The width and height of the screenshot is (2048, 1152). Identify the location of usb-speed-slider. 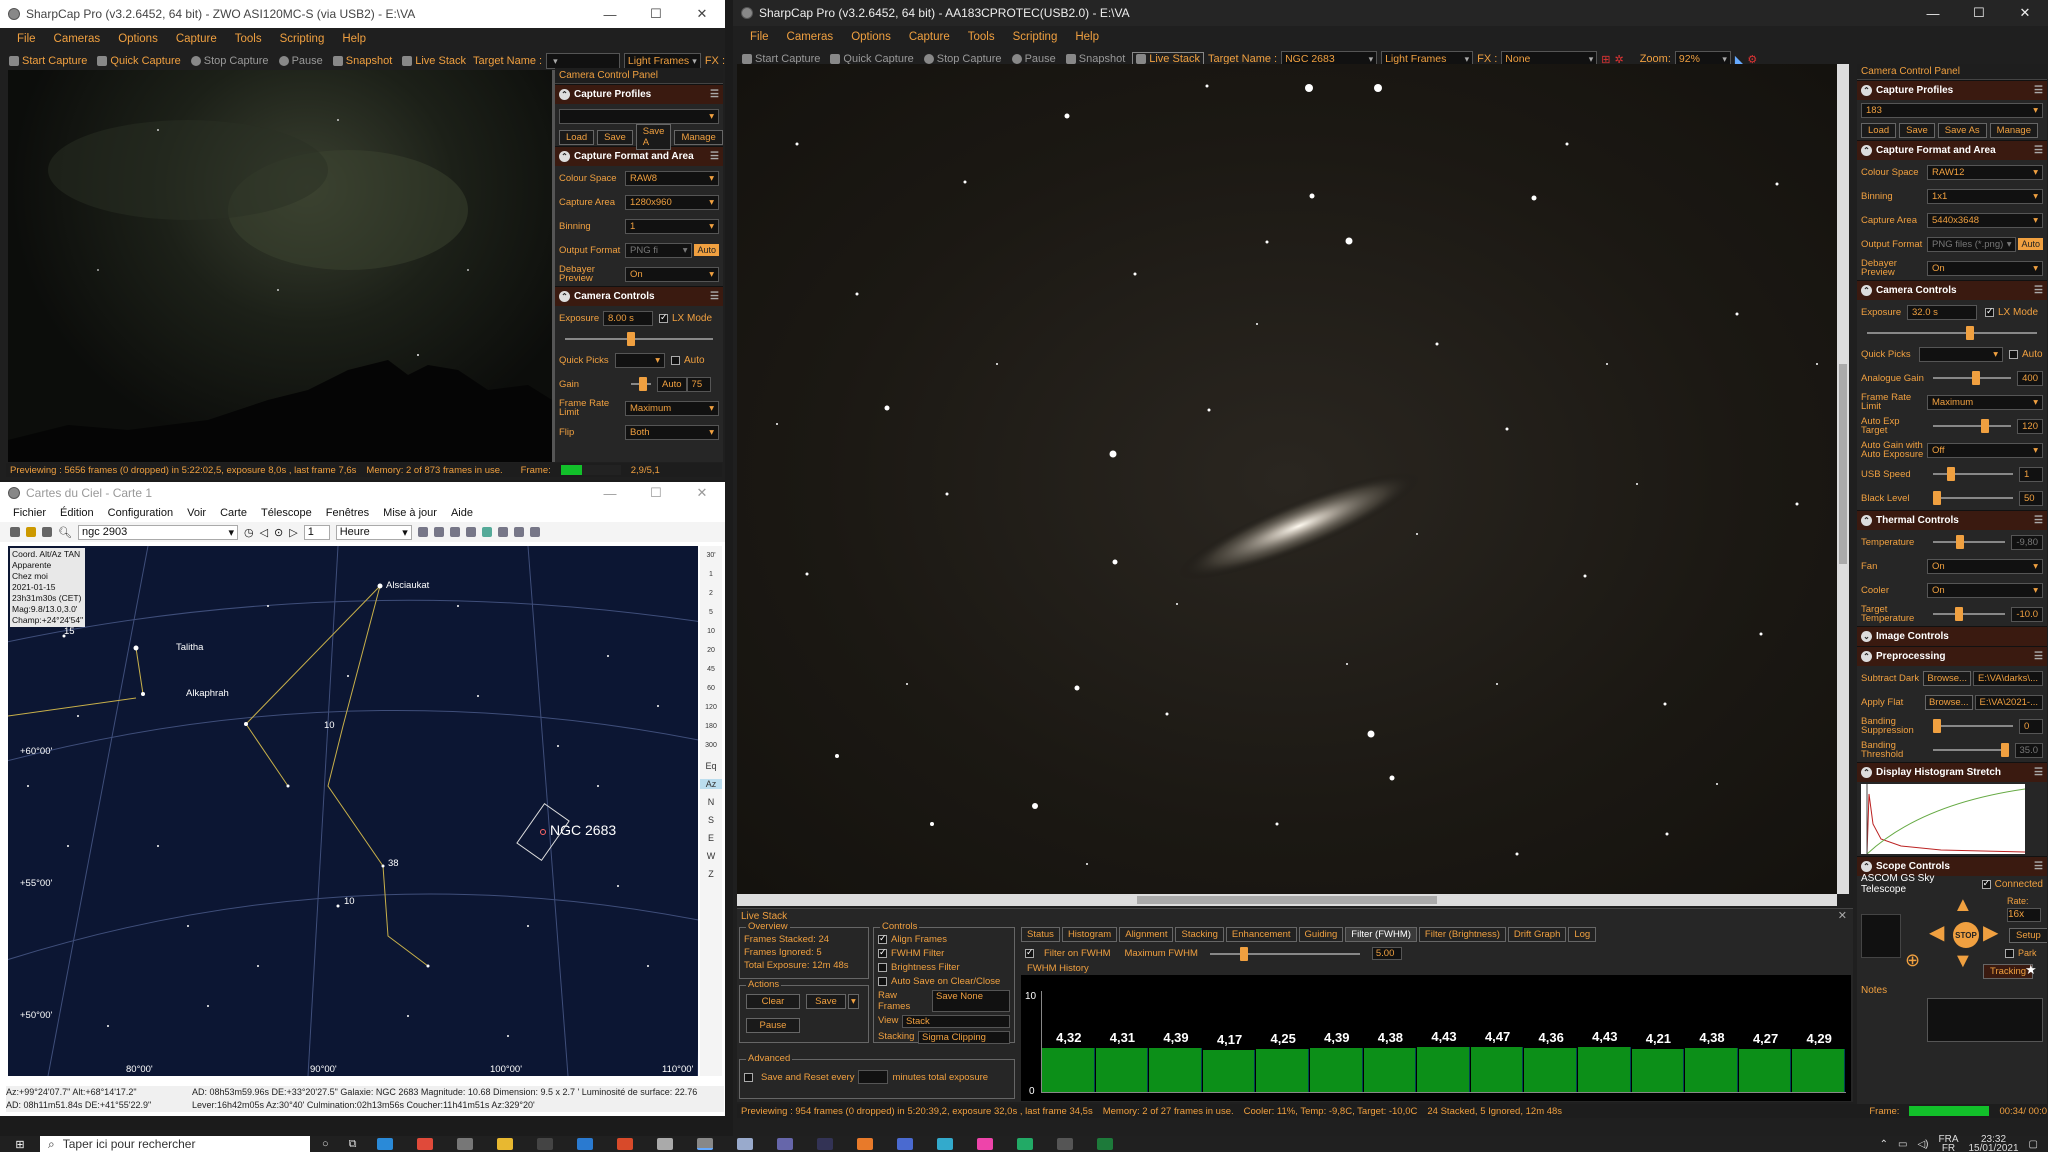
(1973, 474).